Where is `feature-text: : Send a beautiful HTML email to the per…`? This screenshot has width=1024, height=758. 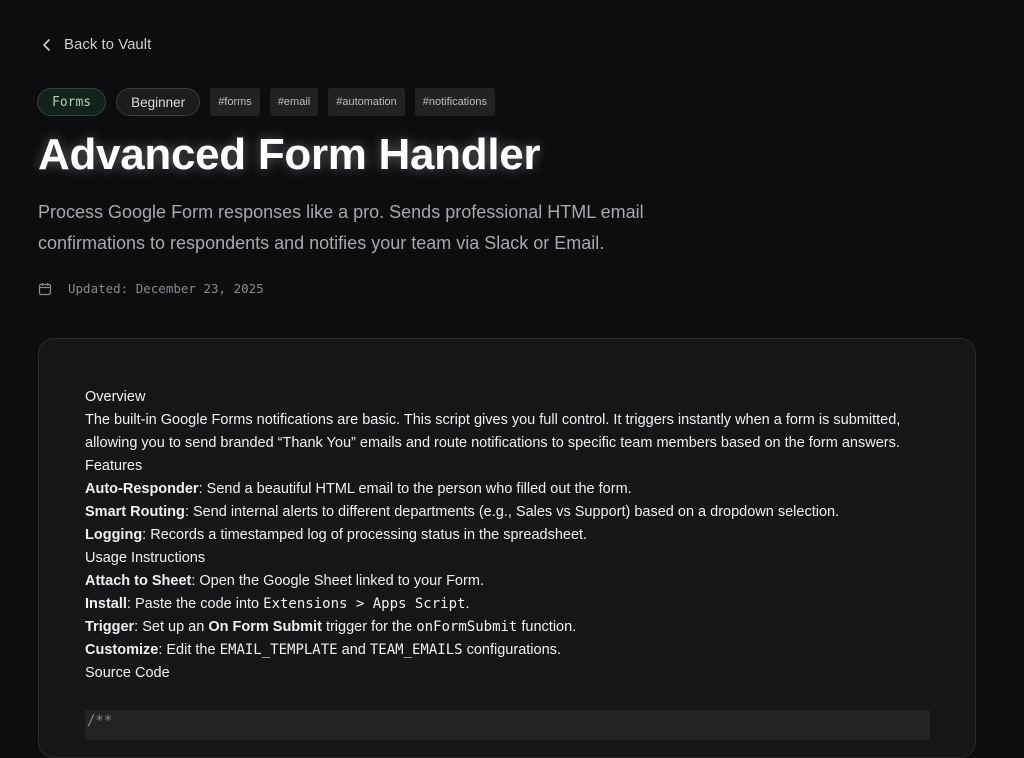 feature-text: : Send a beautiful HTML email to the per… is located at coordinates (415, 489).